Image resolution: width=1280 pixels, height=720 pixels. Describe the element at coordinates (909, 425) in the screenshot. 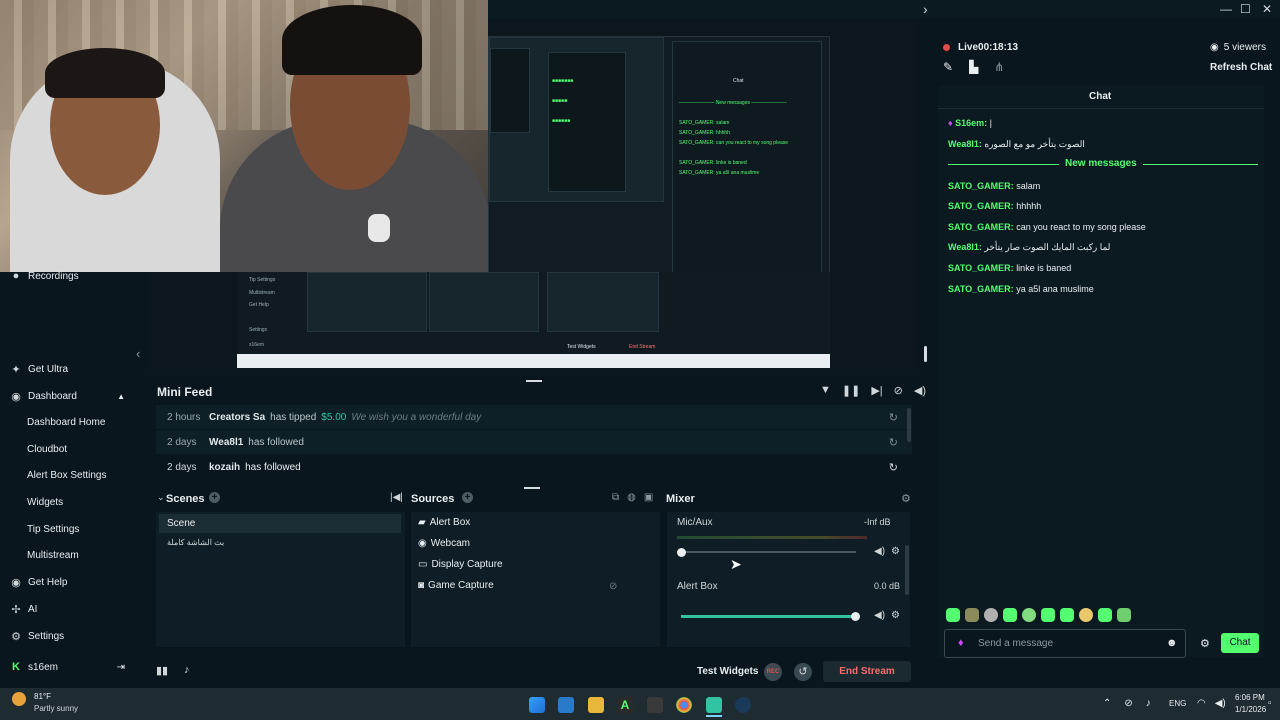

I see `feed-scrollbar` at that location.